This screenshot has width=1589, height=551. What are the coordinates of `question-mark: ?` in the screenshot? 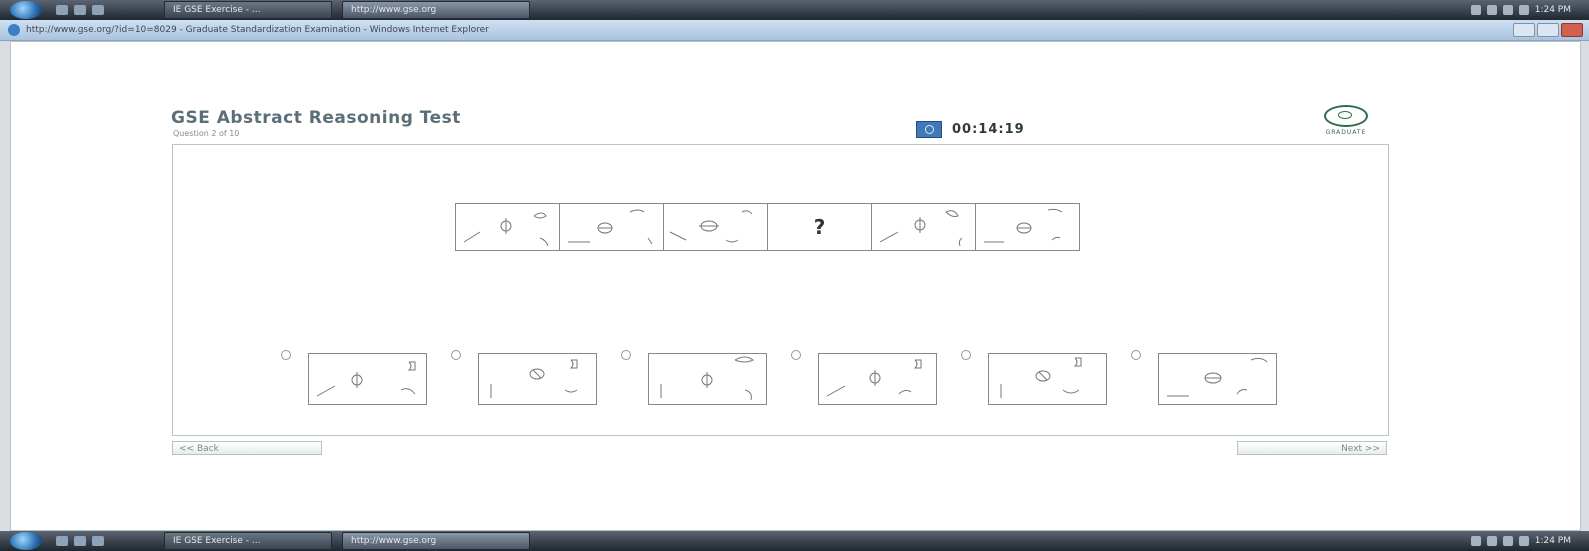 It's located at (819, 227).